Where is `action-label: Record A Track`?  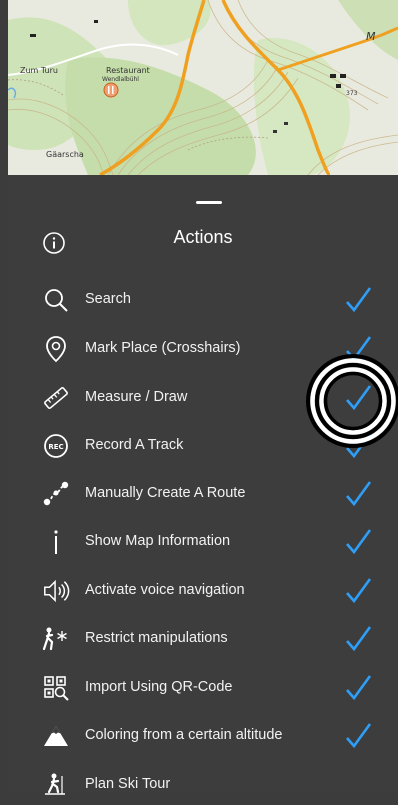 action-label: Record A Track is located at coordinates (134, 445).